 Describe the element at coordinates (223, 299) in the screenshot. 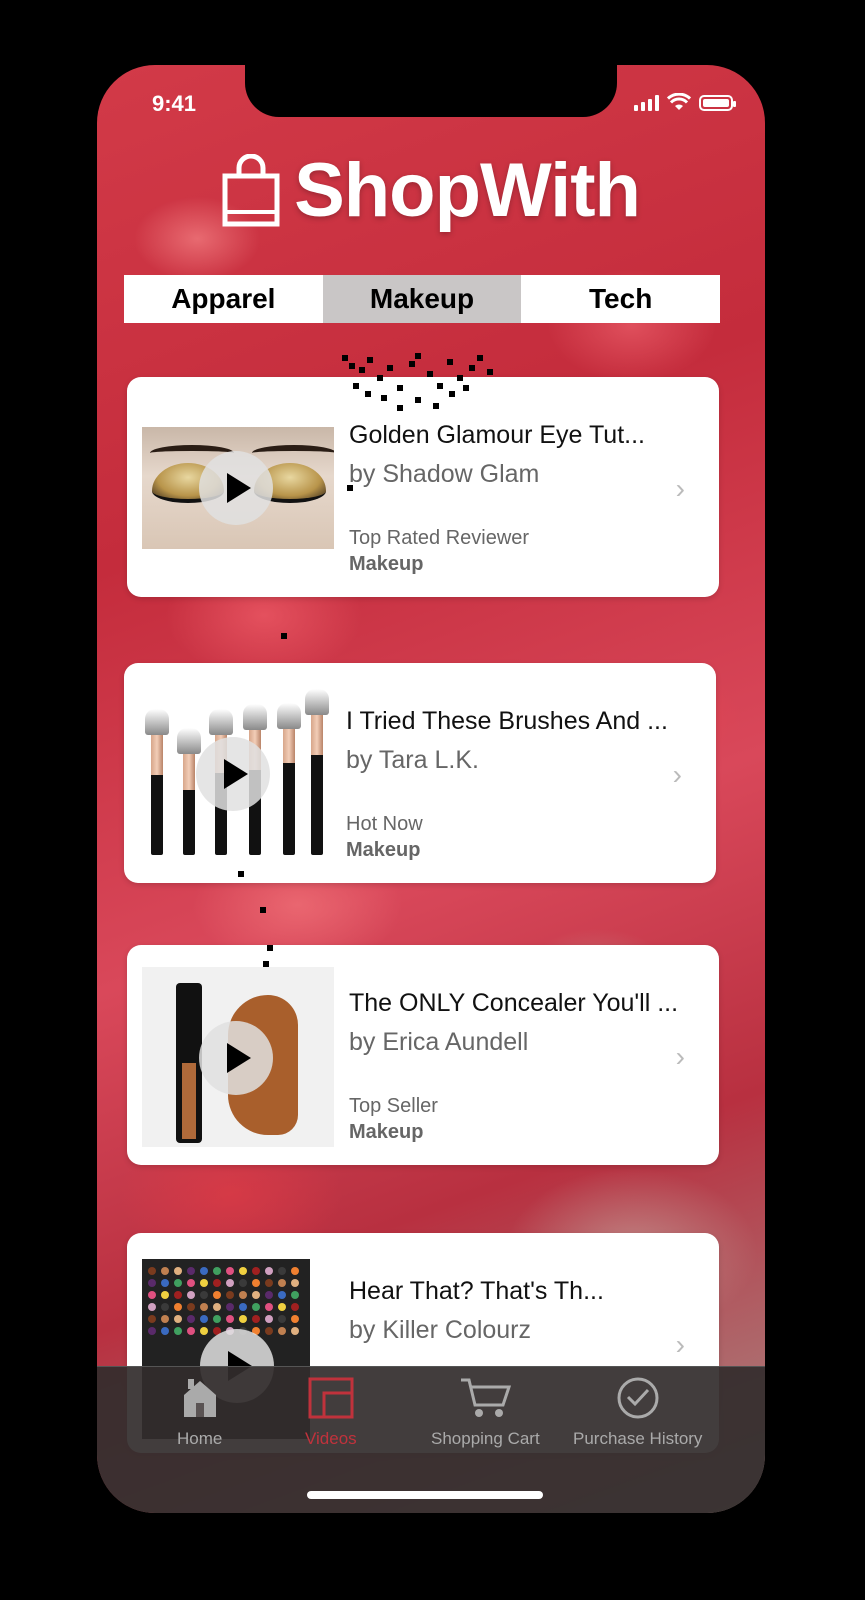

I see `tab-apparel: Apparel` at that location.